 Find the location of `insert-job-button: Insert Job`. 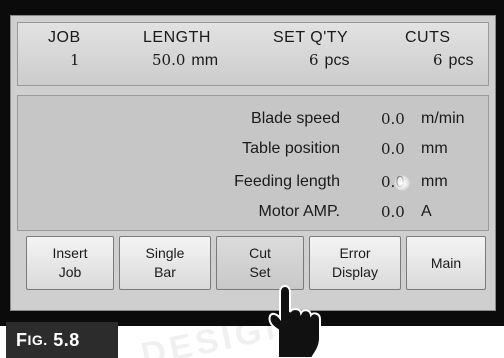

insert-job-button: Insert Job is located at coordinates (70, 263).